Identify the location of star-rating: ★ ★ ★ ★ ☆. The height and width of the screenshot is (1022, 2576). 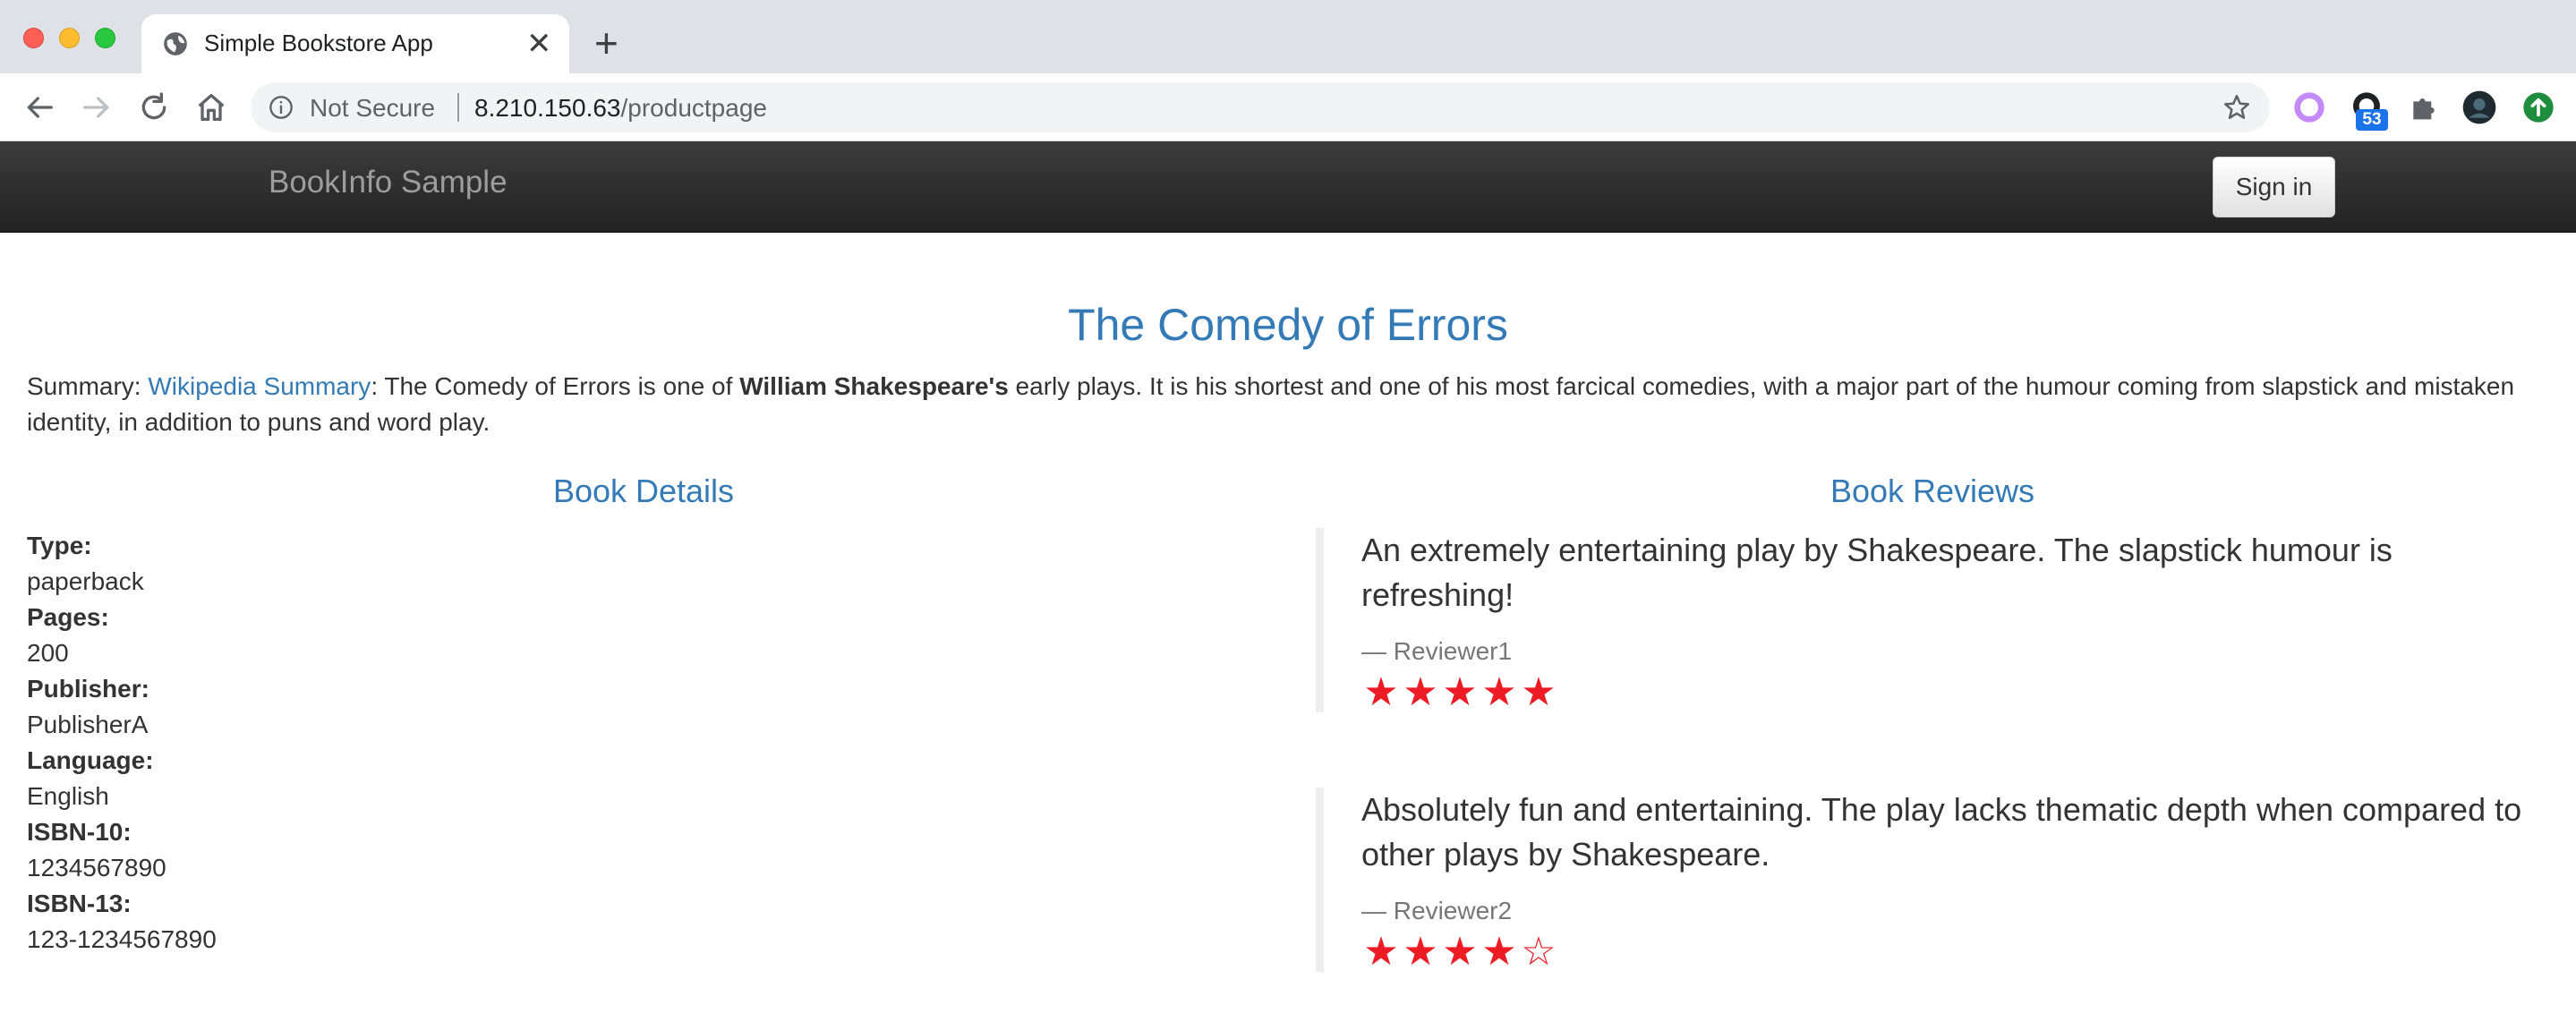
(1956, 953).